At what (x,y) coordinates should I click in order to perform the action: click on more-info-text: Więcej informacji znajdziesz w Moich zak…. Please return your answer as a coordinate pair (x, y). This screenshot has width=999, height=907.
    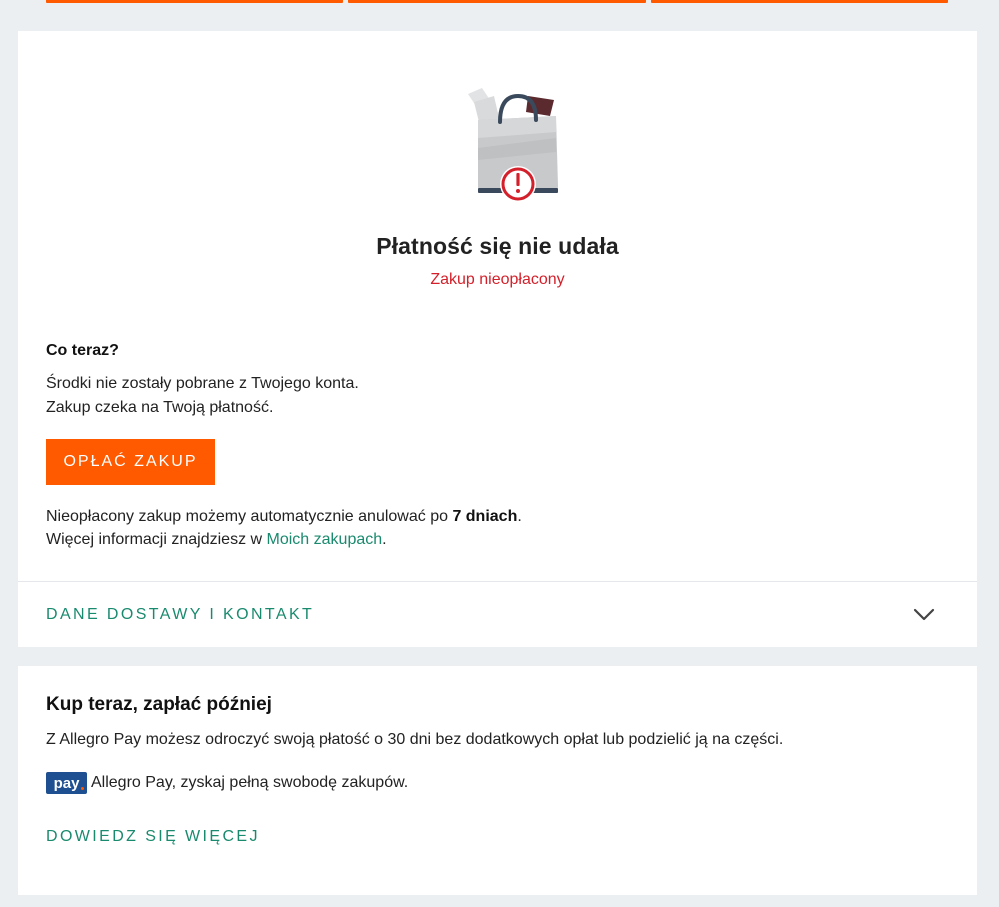
    Looking at the image, I should click on (216, 540).